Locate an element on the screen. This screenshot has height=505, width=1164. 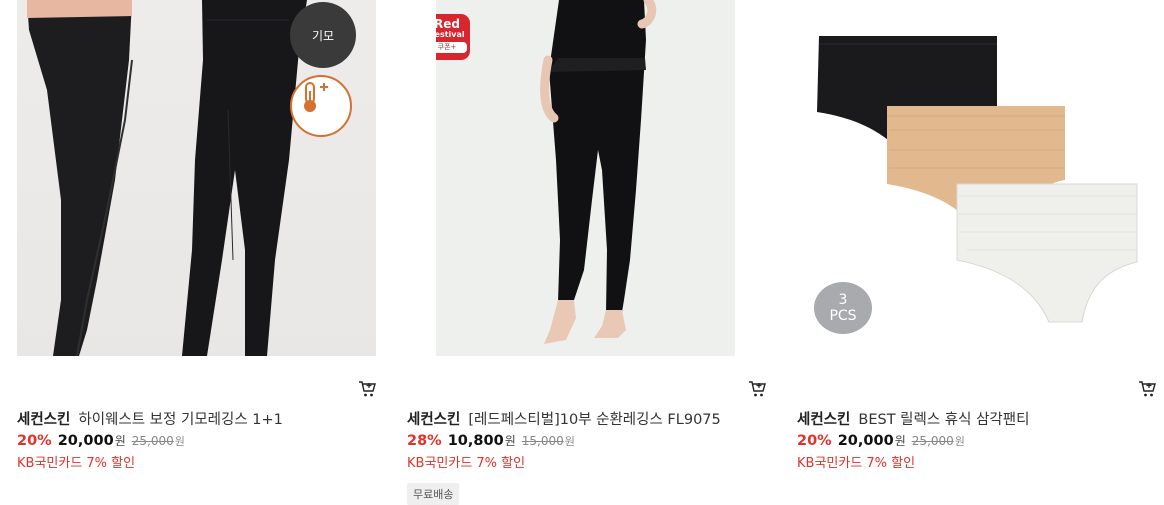
coupon-badge-label: 쿠폰+ is located at coordinates (451, 47).